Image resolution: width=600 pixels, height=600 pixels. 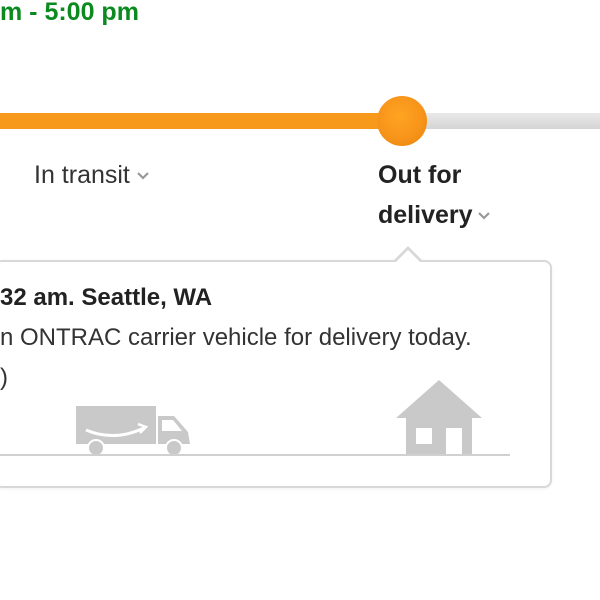 What do you see at coordinates (420, 175) in the screenshot?
I see `stage-out-for-delivery-label-line1: Out for` at bounding box center [420, 175].